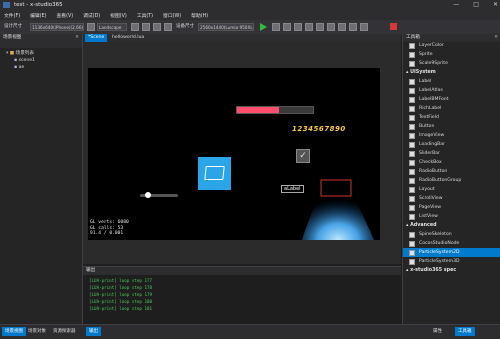 The height and width of the screenshot is (339, 500). I want to click on checkbox: ✓, so click(303, 156).